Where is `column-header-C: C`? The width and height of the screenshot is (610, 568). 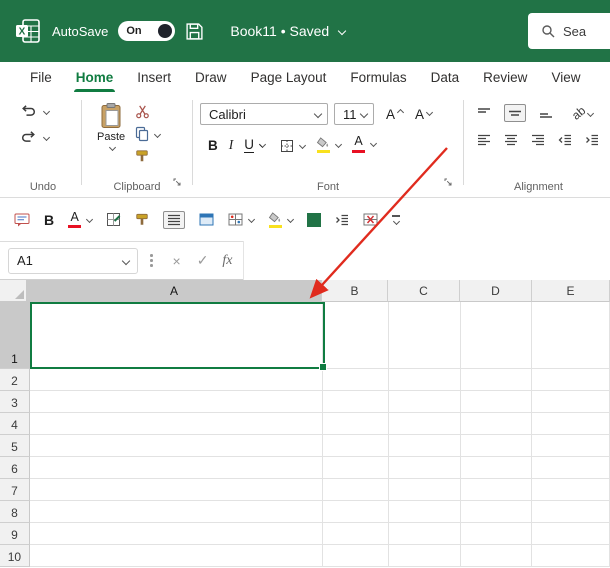 column-header-C: C is located at coordinates (424, 291).